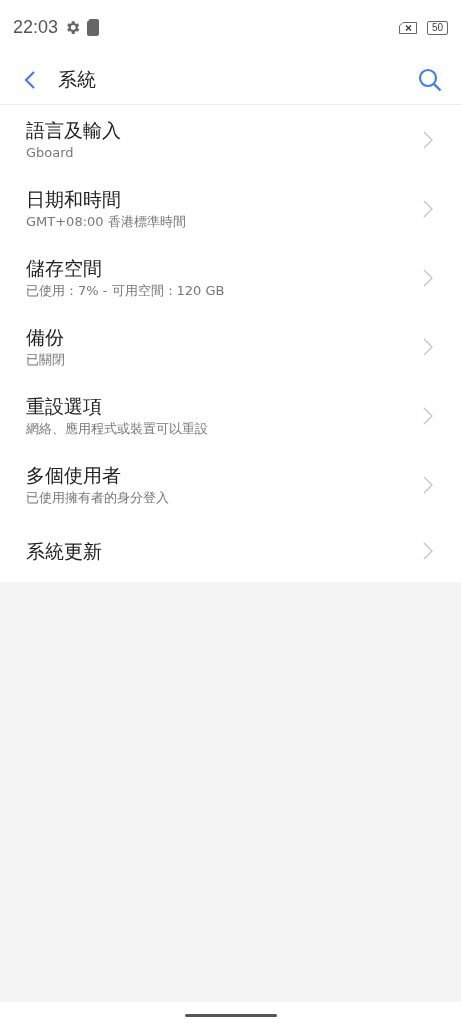 The image size is (461, 1024). I want to click on item-title: 語言及輸入, so click(74, 130).